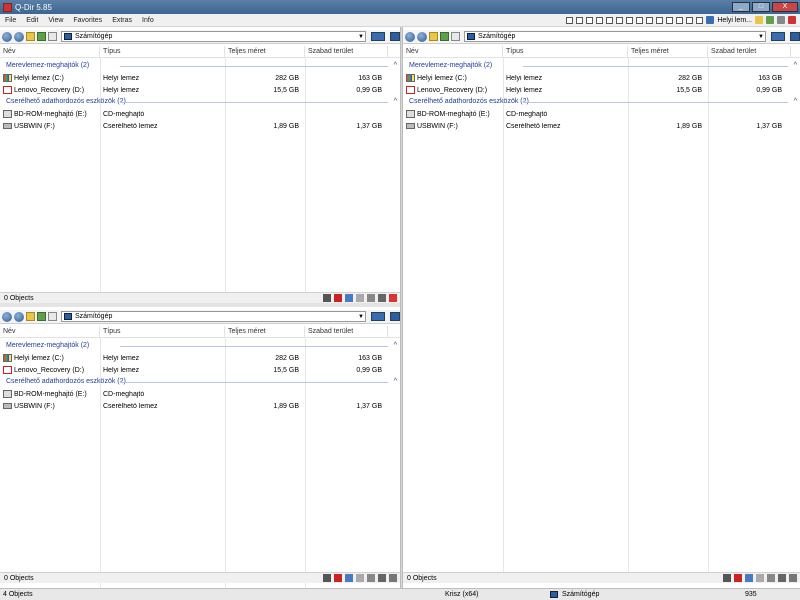  I want to click on layout-11-icon, so click(670, 20).